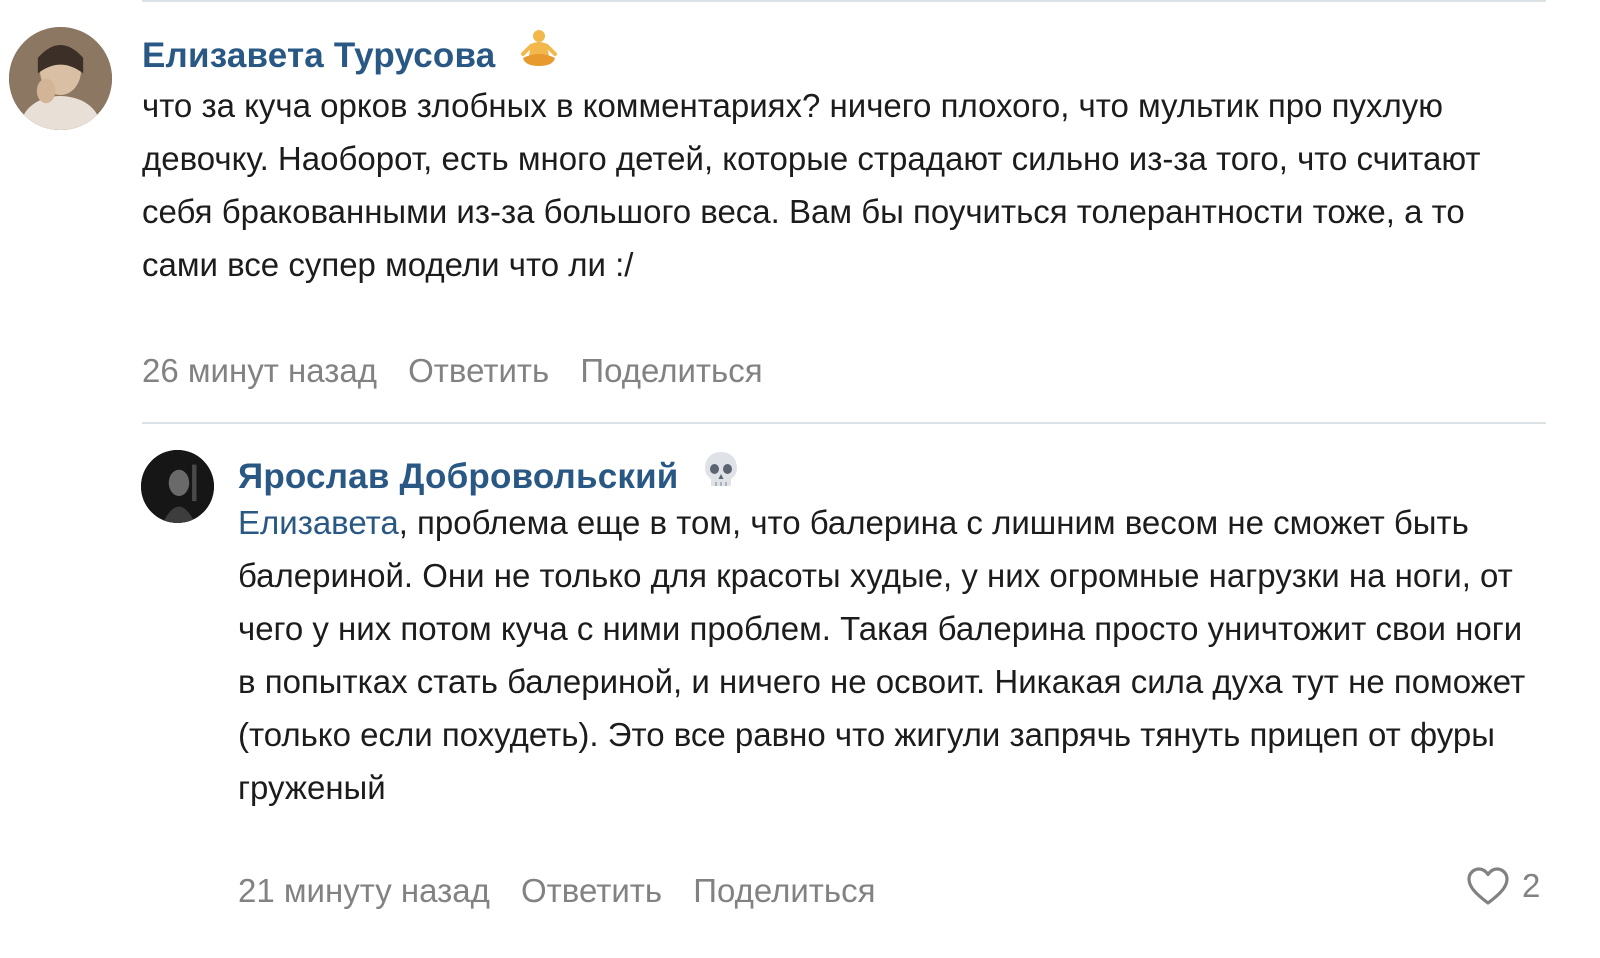 Image resolution: width=1600 pixels, height=958 pixels. Describe the element at coordinates (1488, 886) in the screenshot. I see `heart-outline-icon` at that location.